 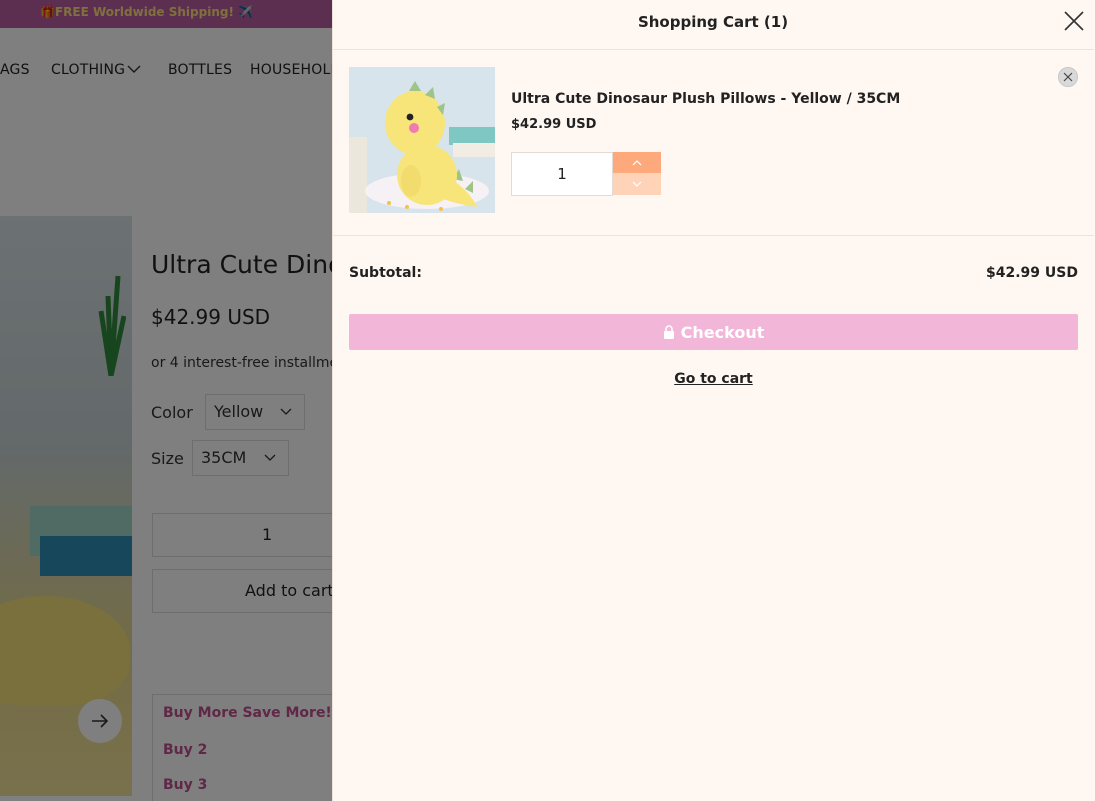 I want to click on go-to-cart-container: Go to cart, so click(x=713, y=379).